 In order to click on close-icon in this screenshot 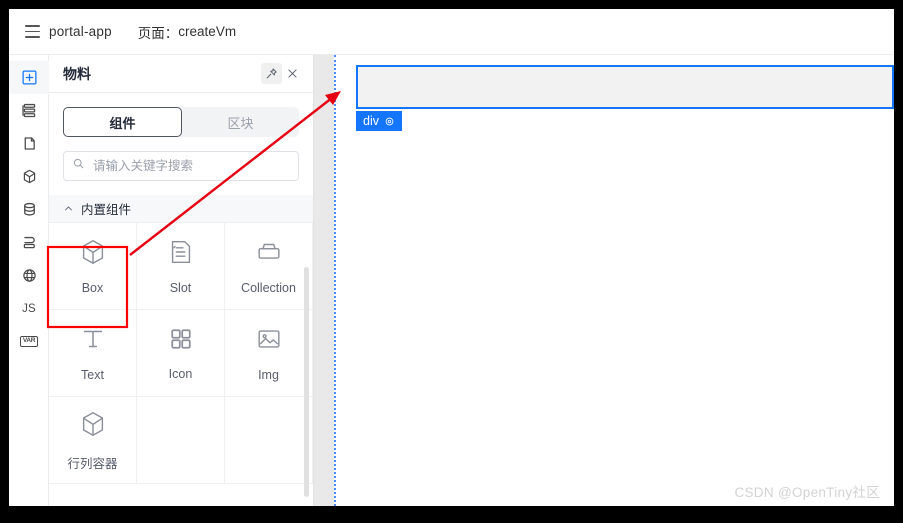, I will do `click(292, 73)`.